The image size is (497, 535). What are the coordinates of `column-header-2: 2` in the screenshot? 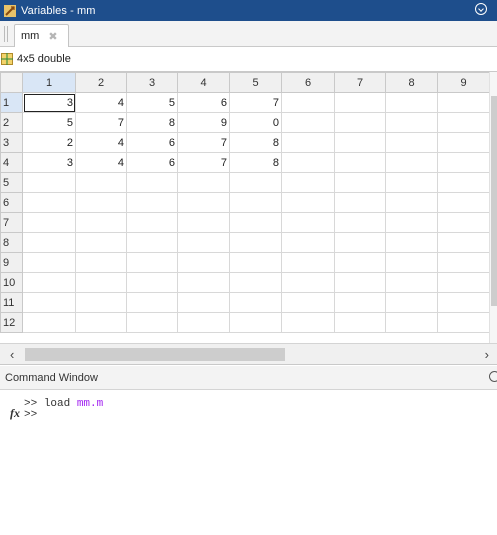 It's located at (101, 82).